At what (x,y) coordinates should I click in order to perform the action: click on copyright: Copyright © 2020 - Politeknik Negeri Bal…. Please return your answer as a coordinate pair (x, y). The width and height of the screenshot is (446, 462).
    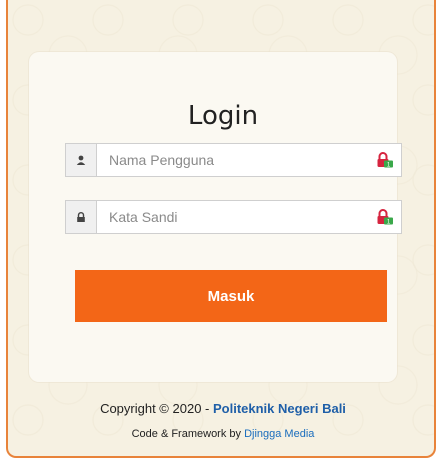
    Looking at the image, I should click on (223, 408).